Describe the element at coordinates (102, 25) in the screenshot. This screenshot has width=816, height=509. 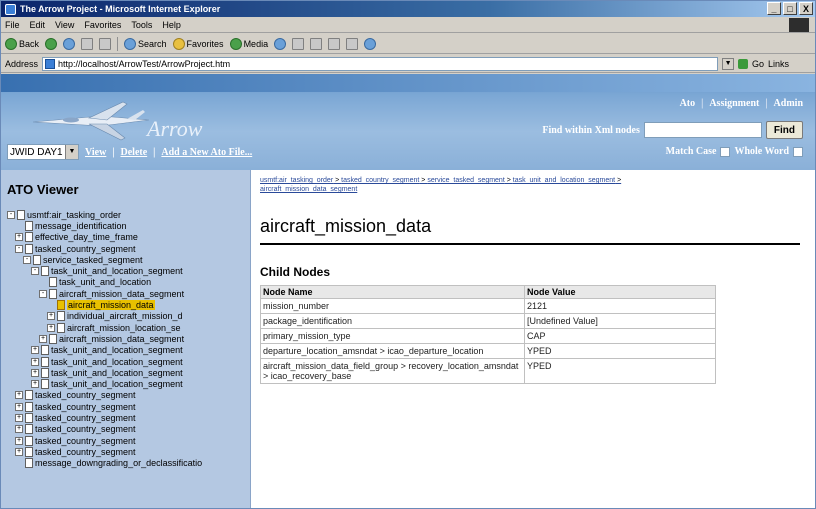
I see `menu-favorites: Favorites` at that location.